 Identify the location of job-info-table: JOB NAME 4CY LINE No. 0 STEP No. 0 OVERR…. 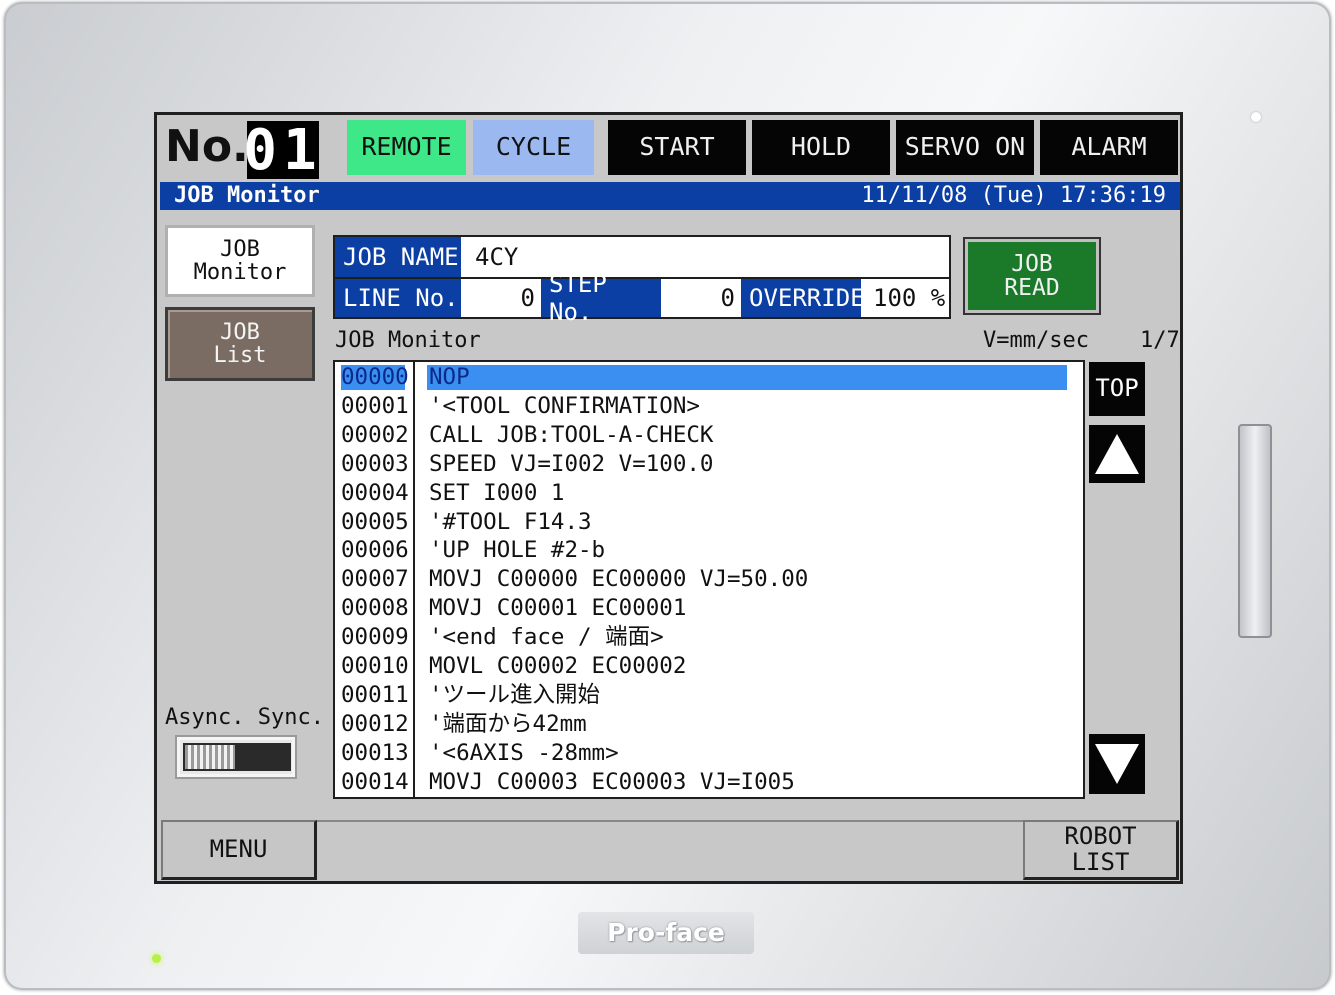
(642, 280).